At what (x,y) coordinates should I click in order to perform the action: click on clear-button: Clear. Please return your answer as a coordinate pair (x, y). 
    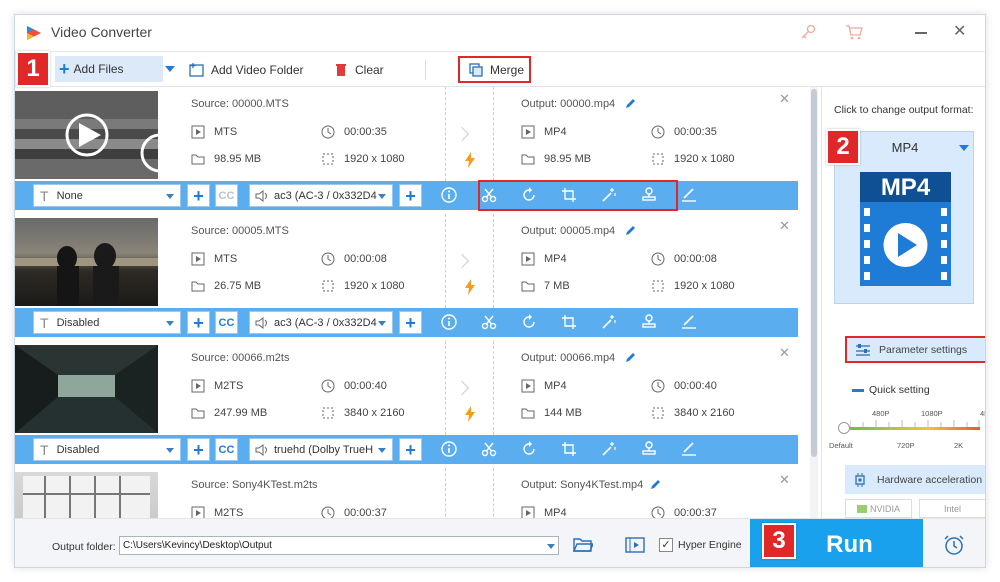
    Looking at the image, I should click on (358, 70).